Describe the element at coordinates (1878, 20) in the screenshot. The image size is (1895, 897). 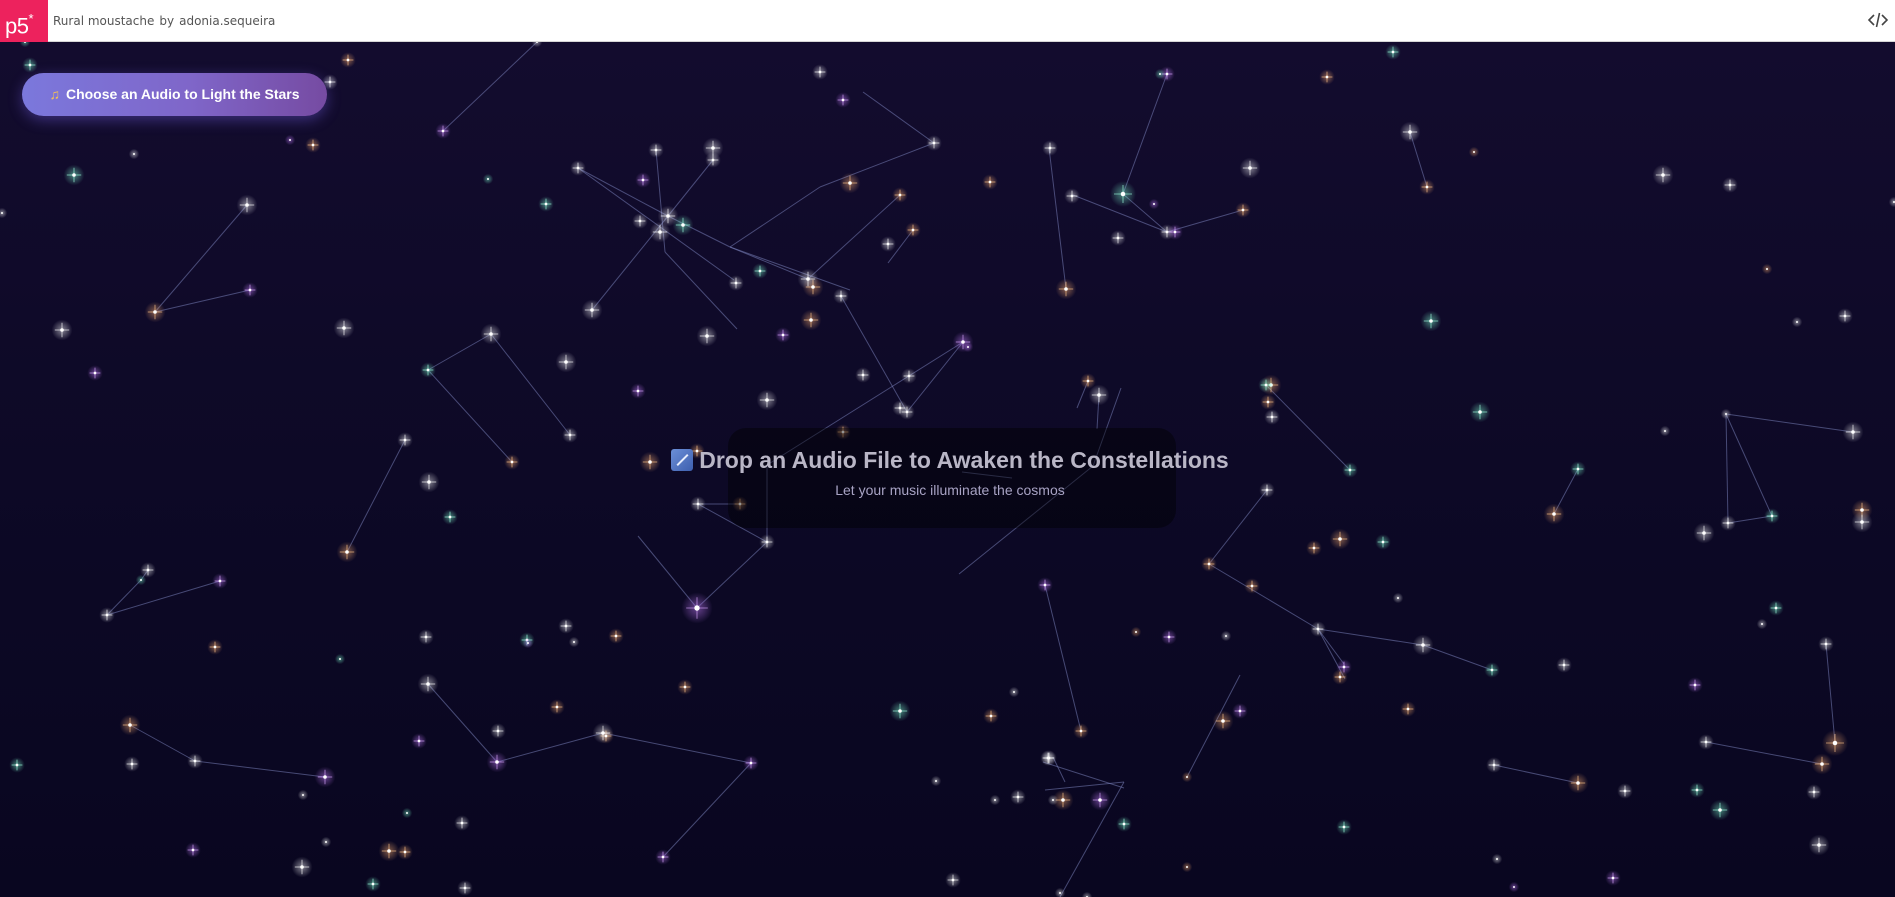
I see `code-brackets-icon` at that location.